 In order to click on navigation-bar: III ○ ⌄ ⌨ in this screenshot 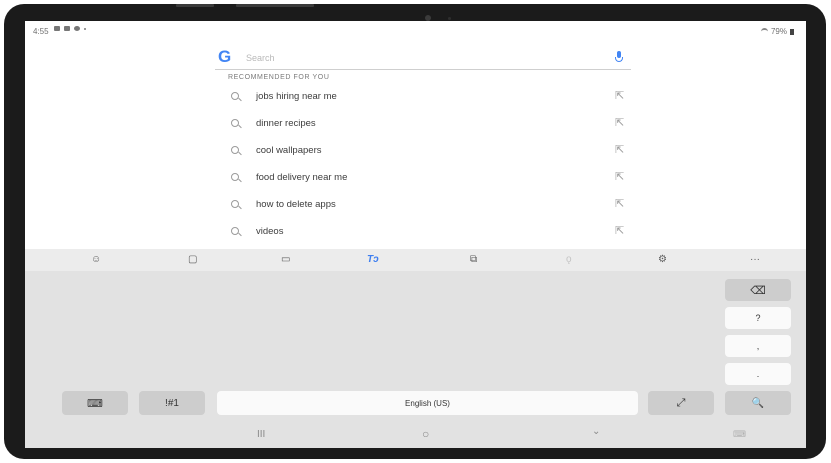, I will do `click(415, 434)`.